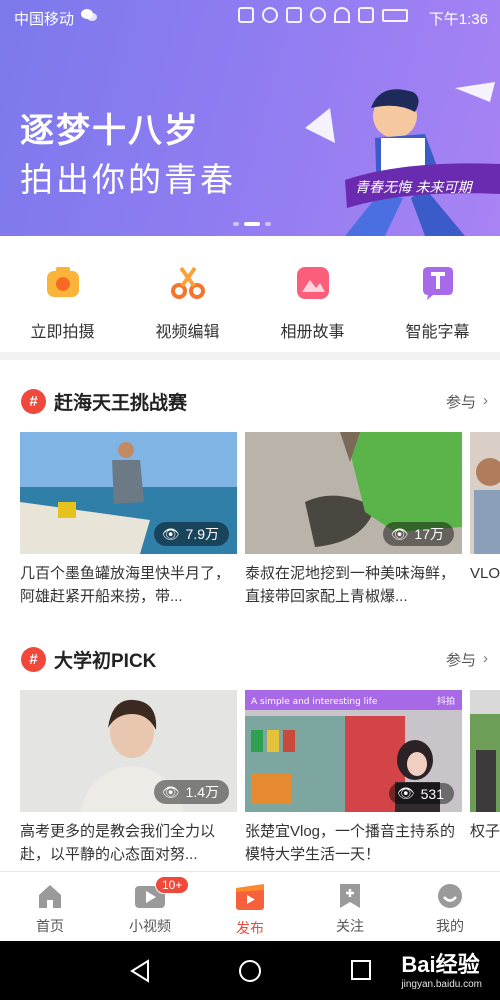 The width and height of the screenshot is (500, 1000). What do you see at coordinates (485, 843) in the screenshot?
I see `video-caption: 权子彩，` at bounding box center [485, 843].